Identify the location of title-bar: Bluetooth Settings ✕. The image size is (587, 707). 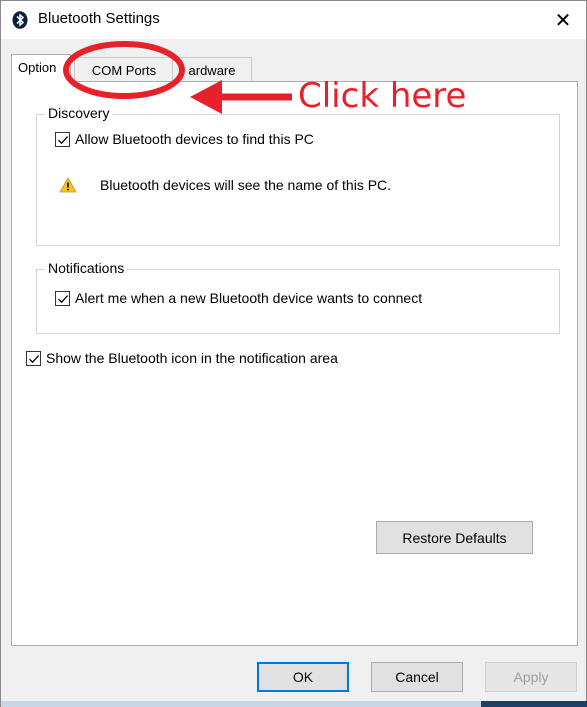
(293, 20).